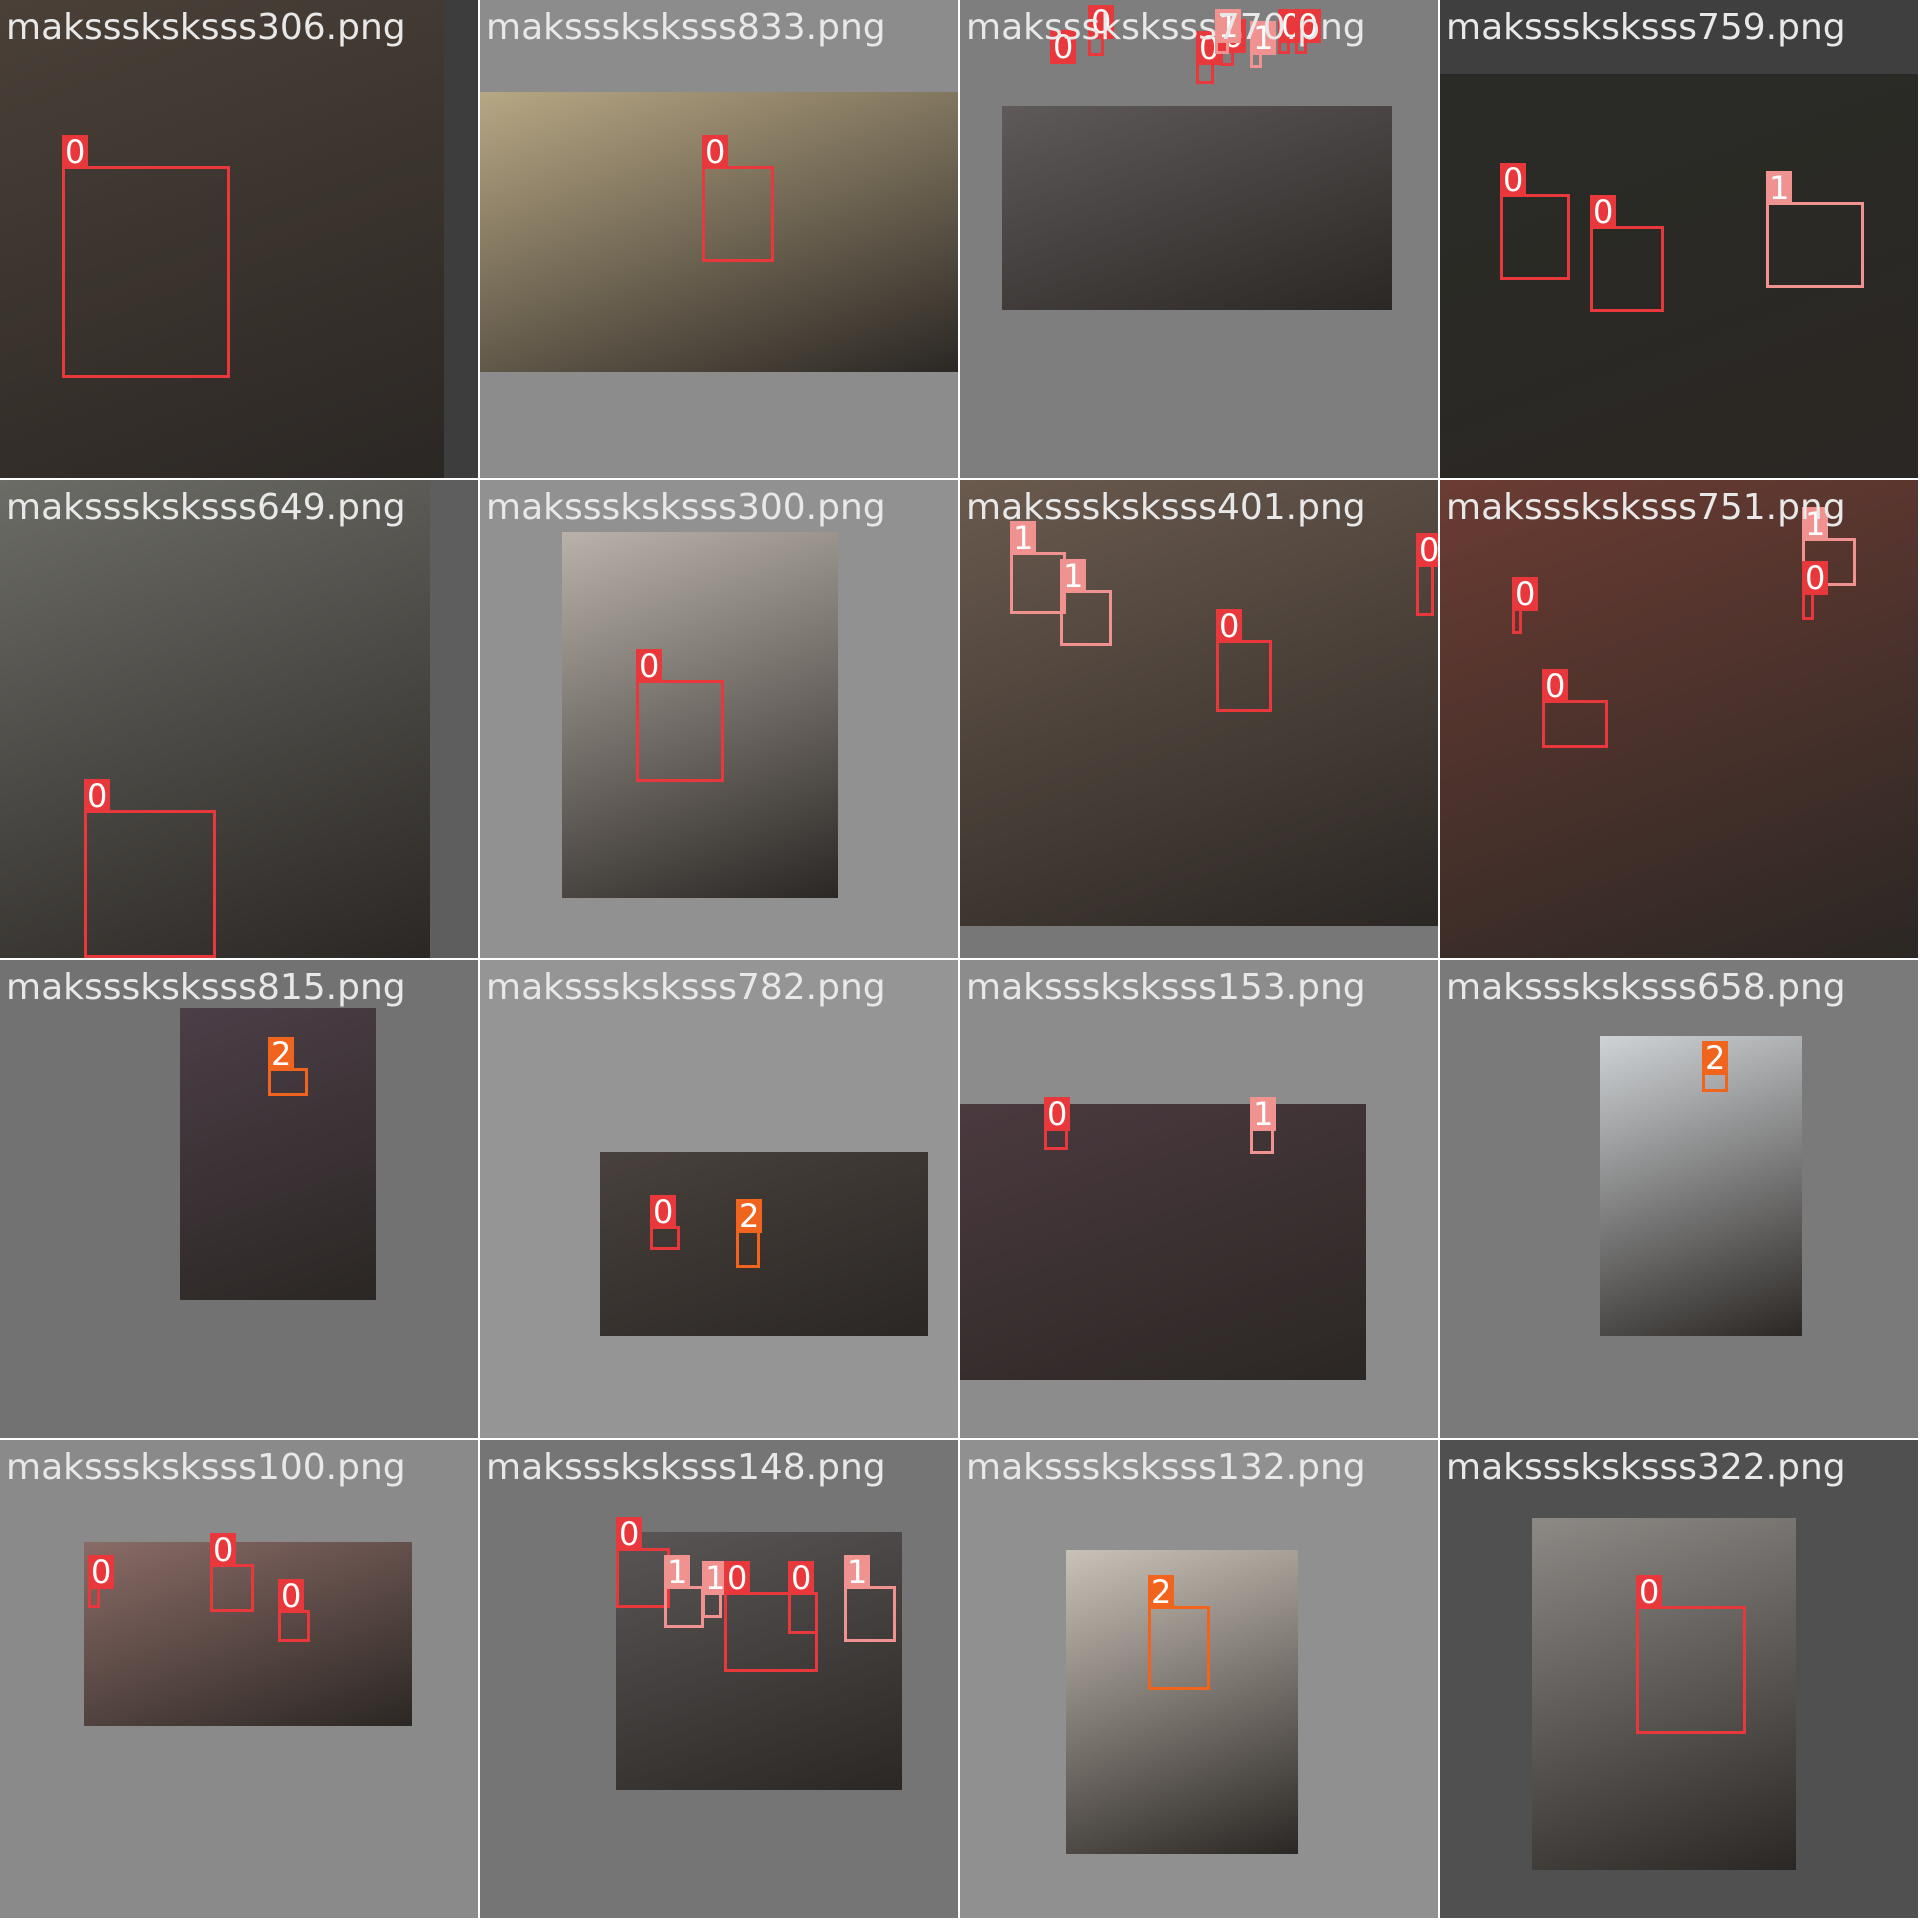 The width and height of the screenshot is (1920, 1920). What do you see at coordinates (239, 239) in the screenshot?
I see `image-tile: maksssksksss306.png 0` at bounding box center [239, 239].